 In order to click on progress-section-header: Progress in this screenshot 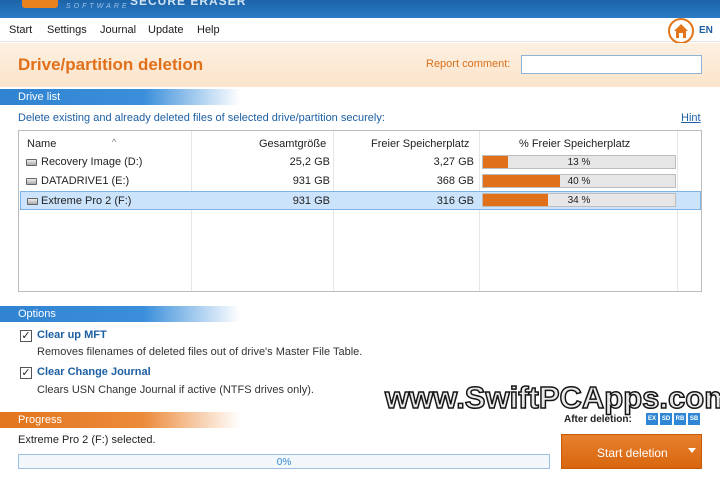, I will do `click(120, 420)`.